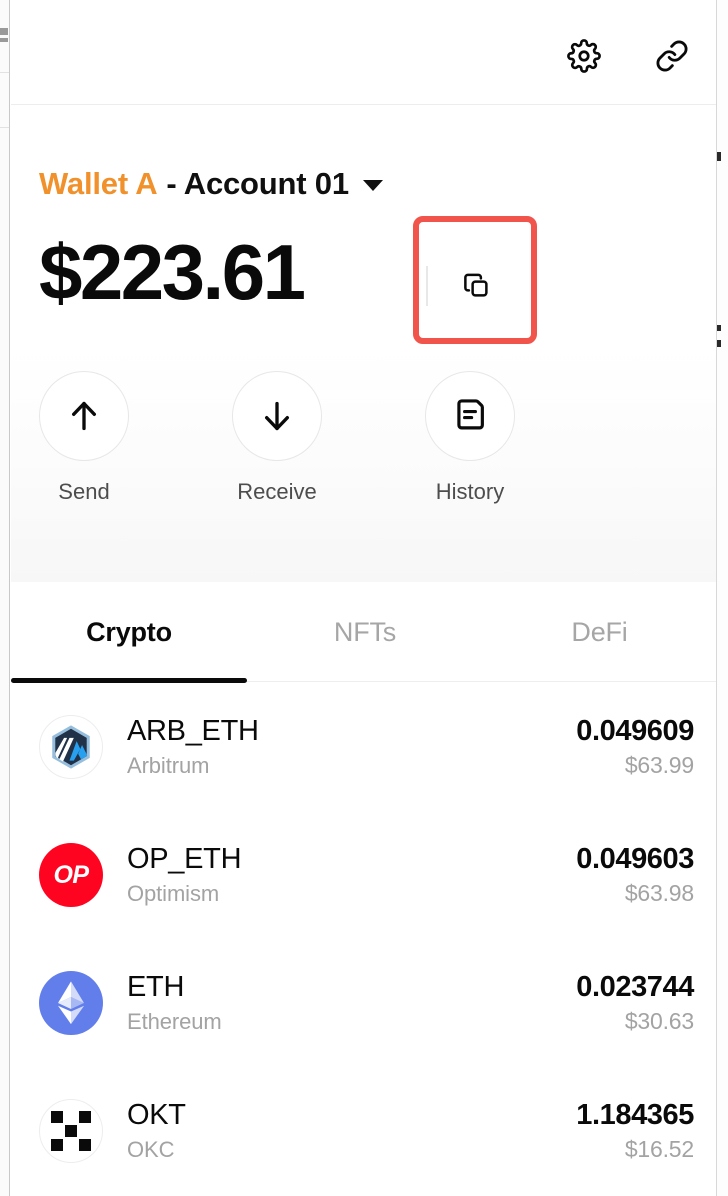 Image resolution: width=728 pixels, height=1196 pixels. I want to click on arrow-up-icon, so click(84, 416).